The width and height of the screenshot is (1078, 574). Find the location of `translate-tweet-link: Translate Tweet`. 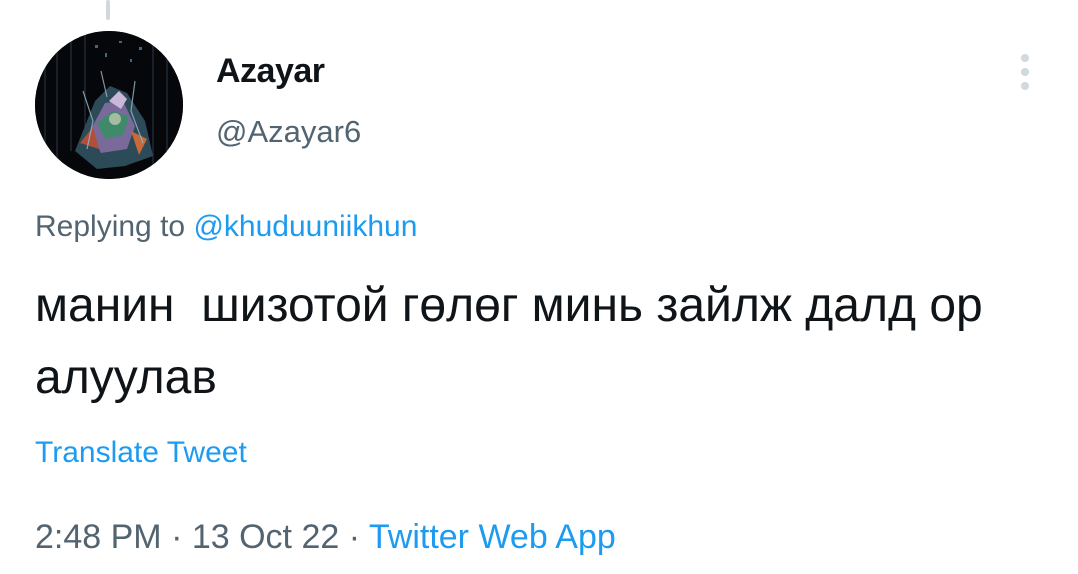

translate-tweet-link: Translate Tweet is located at coordinates (141, 453).